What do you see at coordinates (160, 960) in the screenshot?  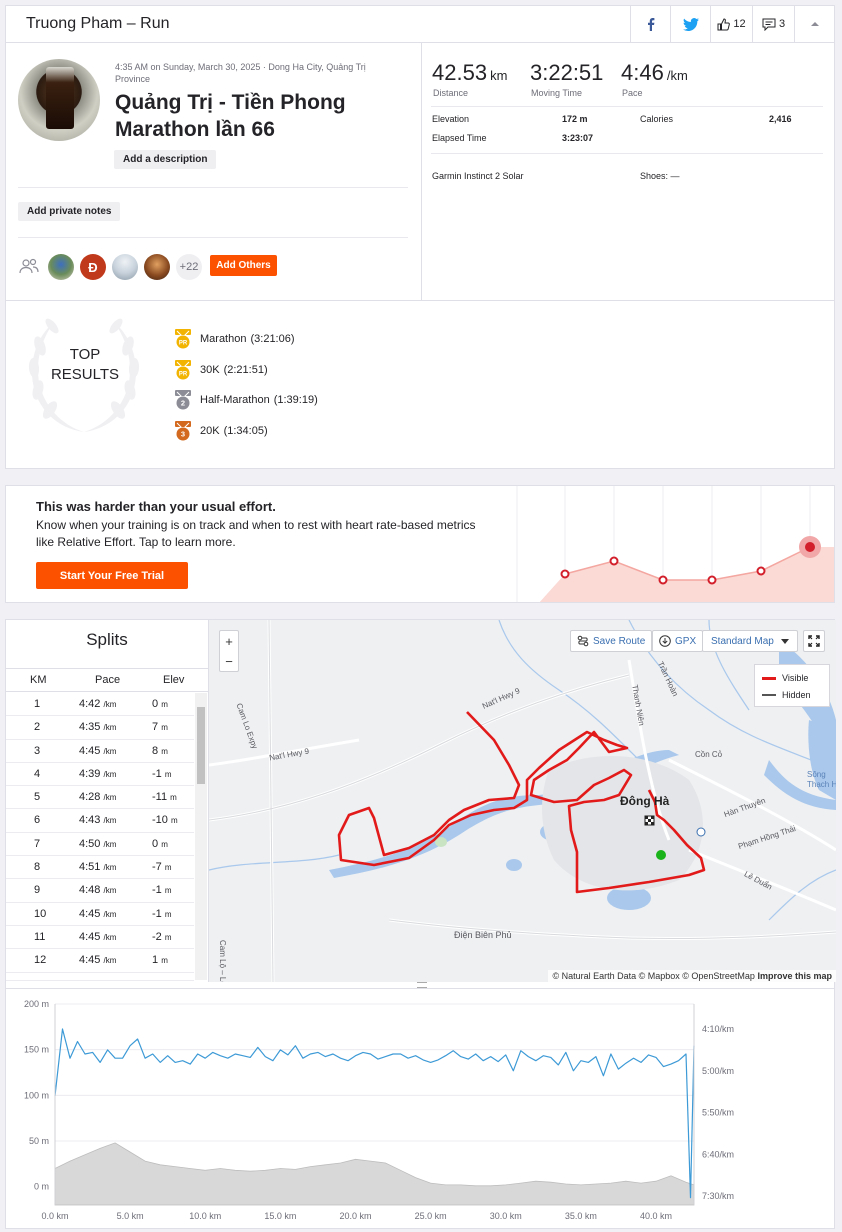 I see `split-elev: 1 m` at bounding box center [160, 960].